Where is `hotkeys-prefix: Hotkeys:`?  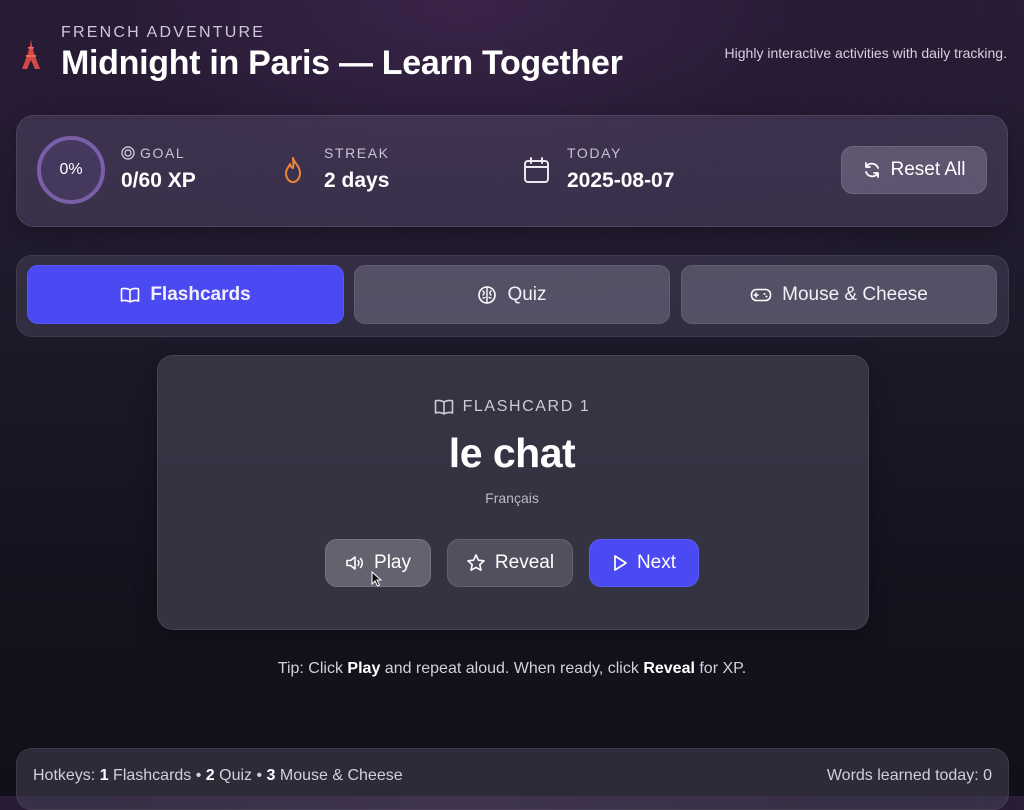 hotkeys-prefix: Hotkeys: is located at coordinates (66, 775).